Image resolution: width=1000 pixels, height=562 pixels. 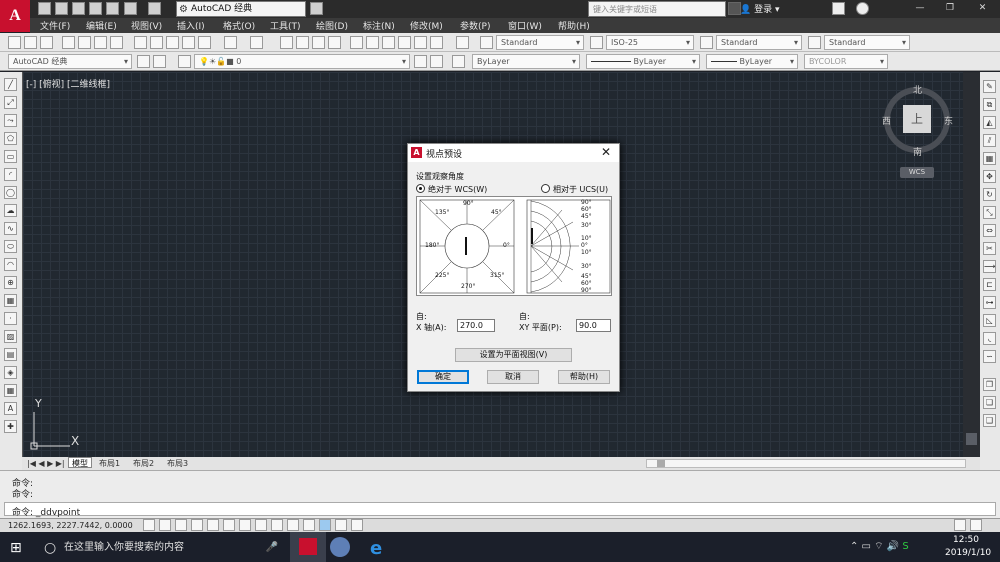 I want to click on arc-icon: ◜, so click(x=10, y=174).